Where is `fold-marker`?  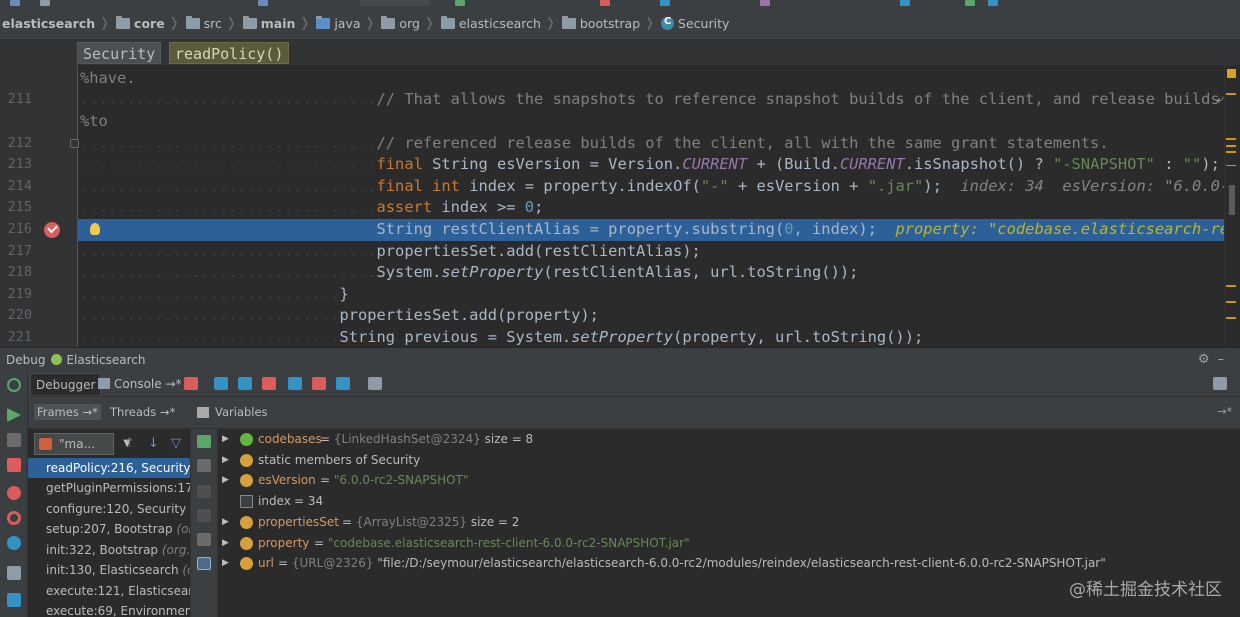
fold-marker is located at coordinates (74, 143).